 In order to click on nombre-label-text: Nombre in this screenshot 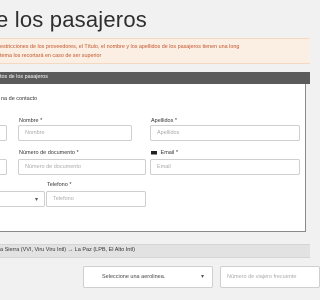, I will do `click(29, 121)`.